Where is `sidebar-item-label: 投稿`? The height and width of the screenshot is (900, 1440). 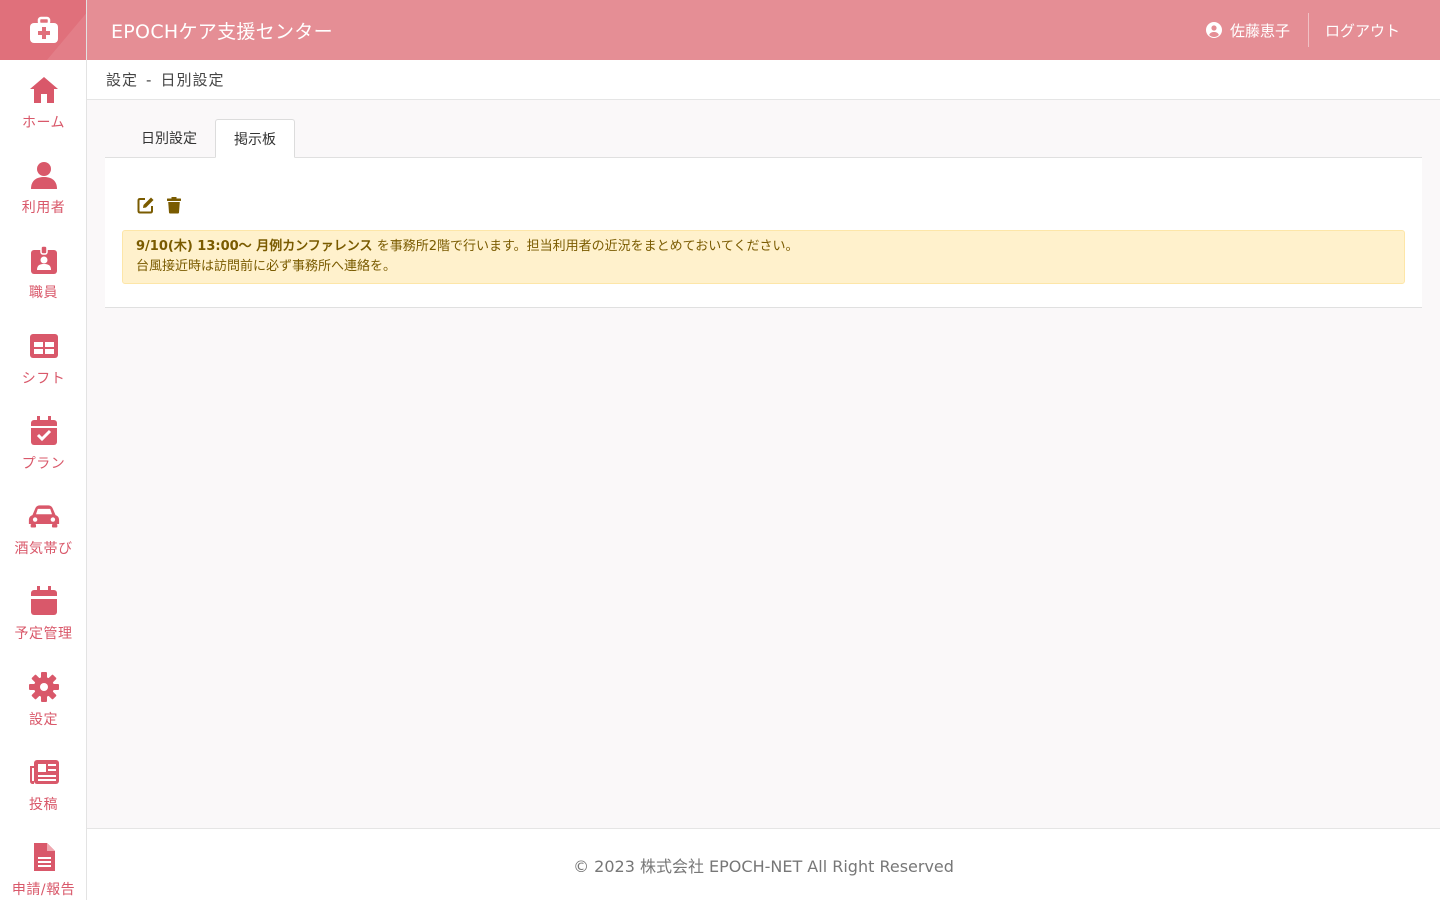 sidebar-item-label: 投稿 is located at coordinates (43, 805).